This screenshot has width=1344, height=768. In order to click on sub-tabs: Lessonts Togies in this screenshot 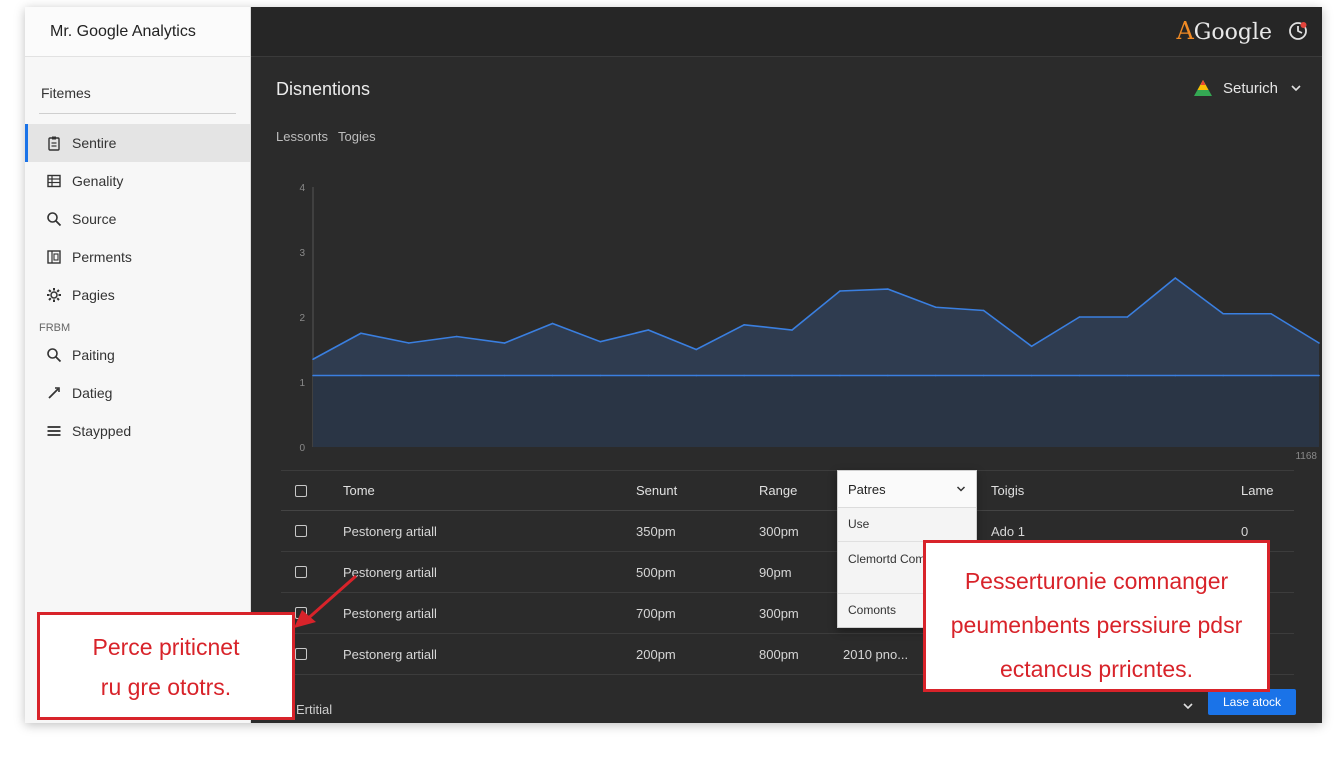, I will do `click(326, 136)`.